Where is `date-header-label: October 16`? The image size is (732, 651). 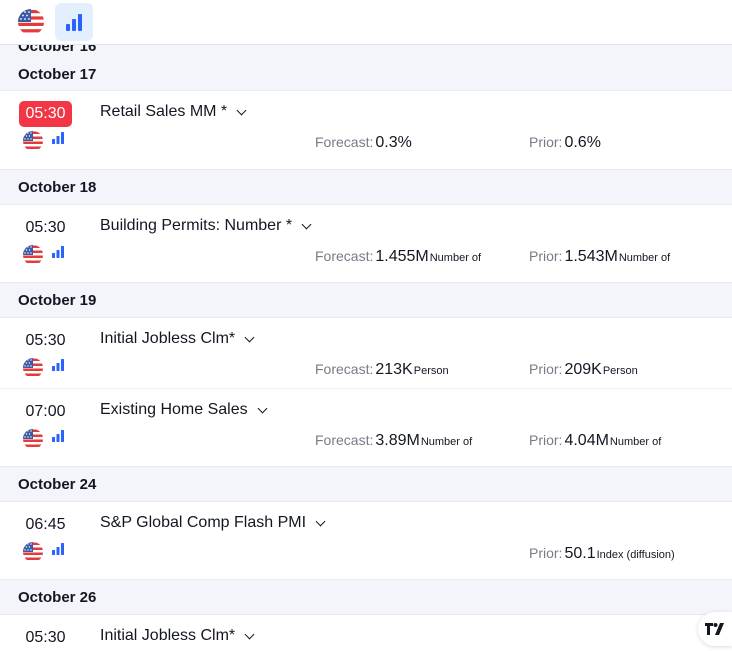 date-header-label: October 16 is located at coordinates (57, 50).